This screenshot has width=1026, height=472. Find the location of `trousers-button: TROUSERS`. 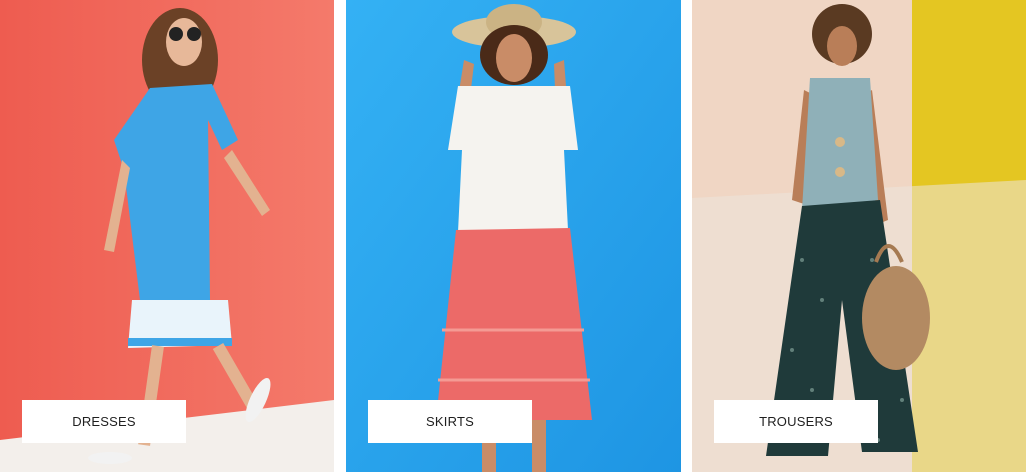

trousers-button: TROUSERS is located at coordinates (796, 421).